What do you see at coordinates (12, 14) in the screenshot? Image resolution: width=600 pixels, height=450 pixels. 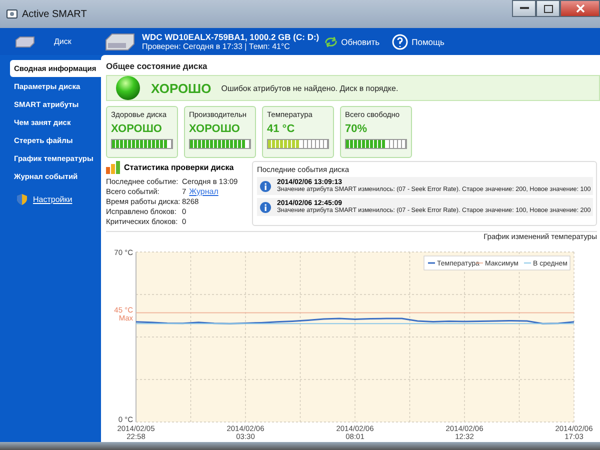 I see `app-icon` at bounding box center [12, 14].